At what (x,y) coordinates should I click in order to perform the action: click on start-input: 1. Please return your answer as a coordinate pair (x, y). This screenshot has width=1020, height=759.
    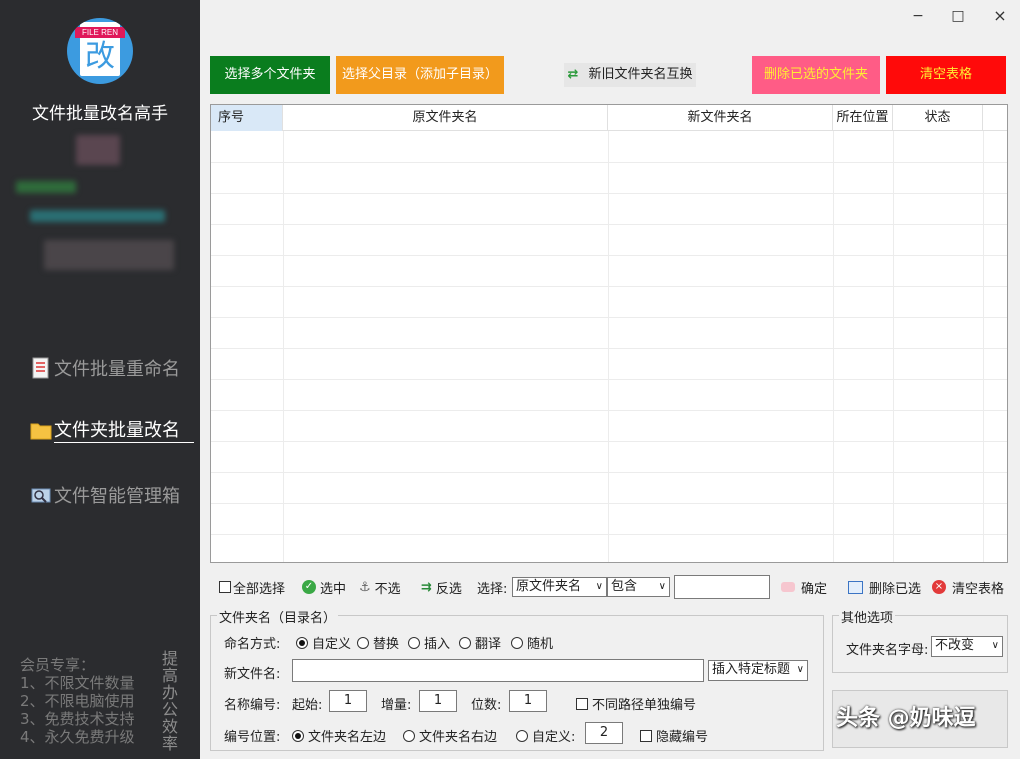
    Looking at the image, I should click on (348, 701).